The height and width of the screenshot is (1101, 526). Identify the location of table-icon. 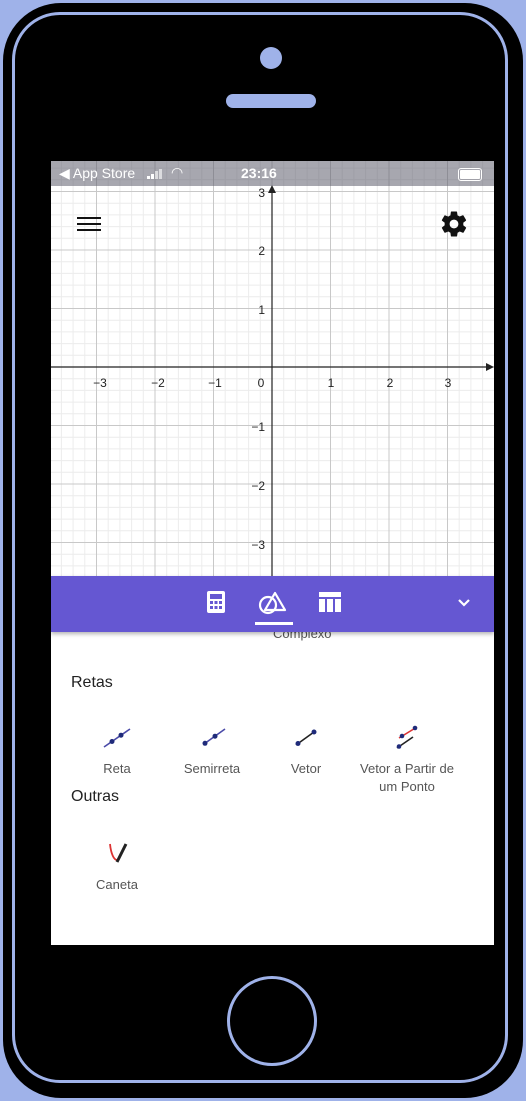
(330, 602).